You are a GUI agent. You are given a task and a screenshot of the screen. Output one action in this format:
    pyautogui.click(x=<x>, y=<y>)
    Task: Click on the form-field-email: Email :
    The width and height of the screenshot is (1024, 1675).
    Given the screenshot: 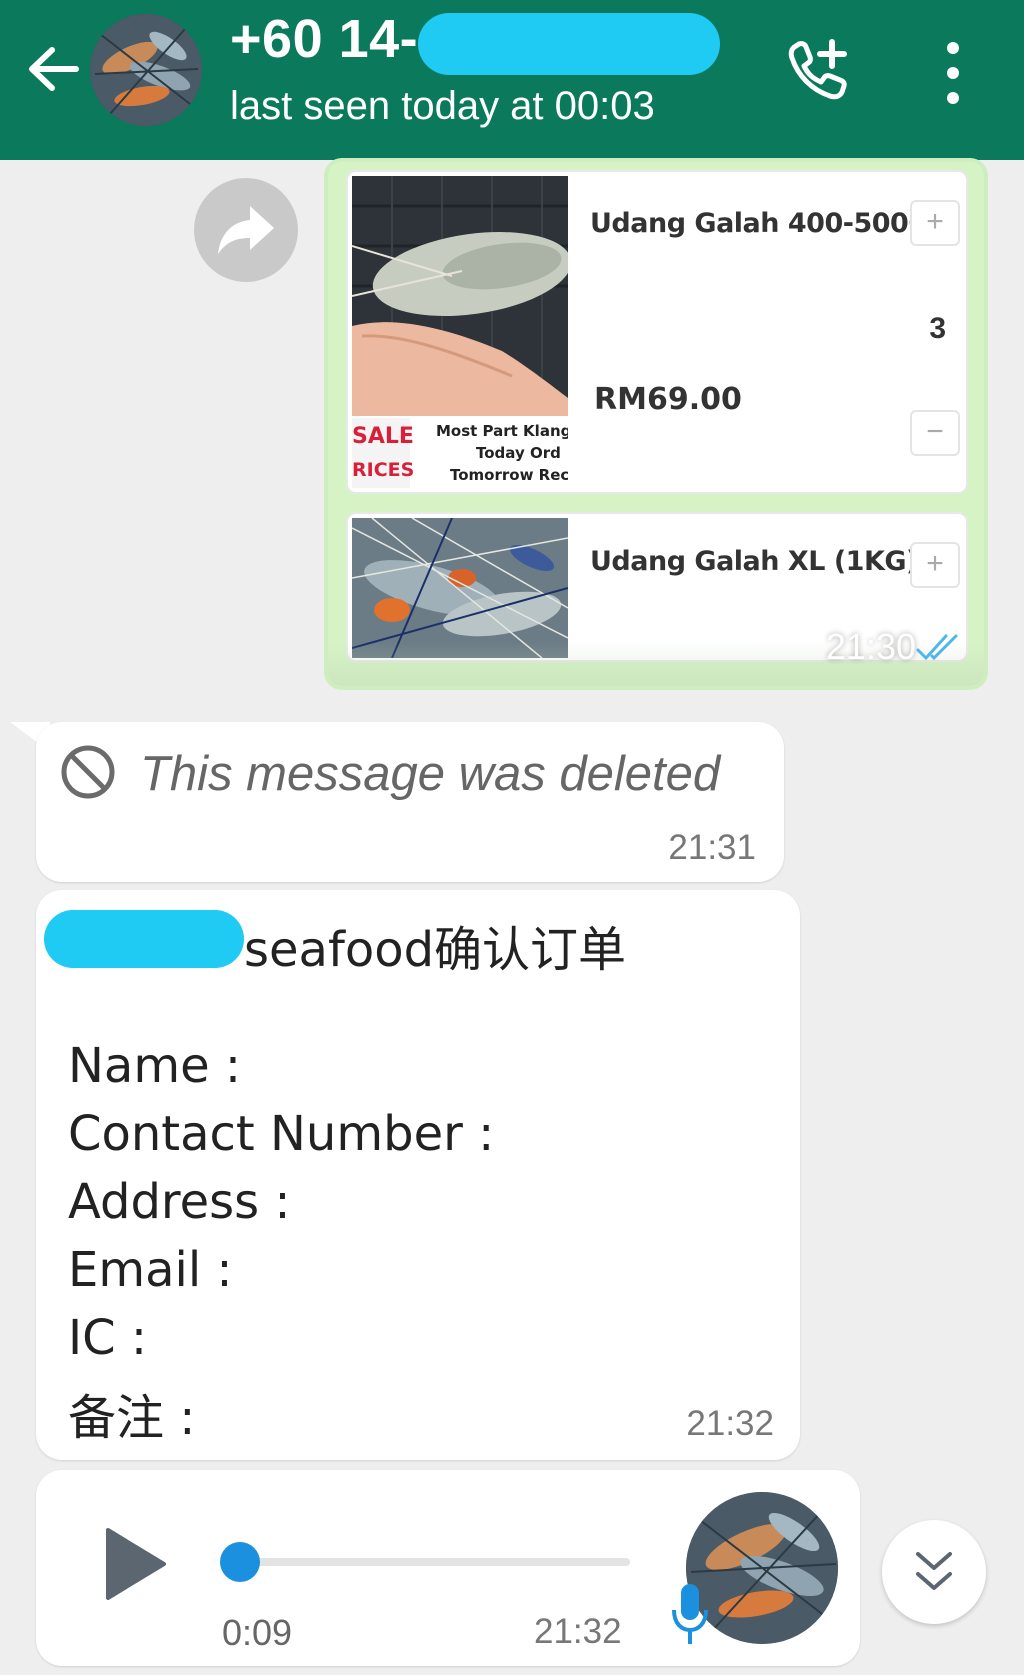 What is the action you would take?
    pyautogui.click(x=150, y=1270)
    